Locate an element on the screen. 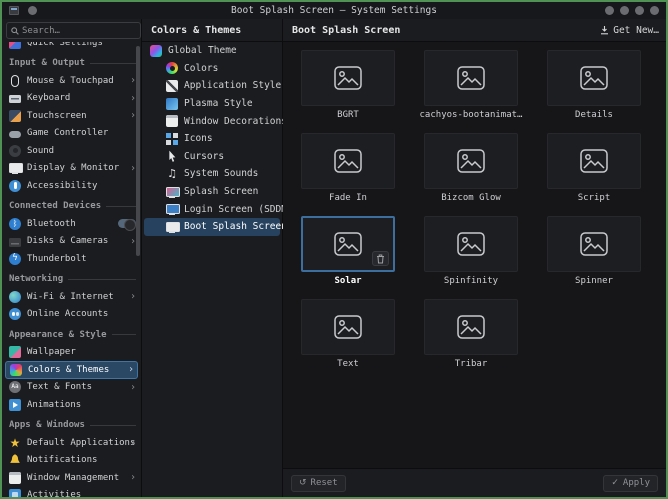 This screenshot has height=499, width=668. sidebar-item-thunderbolt: ϟ Thunderbolt is located at coordinates (71, 259).